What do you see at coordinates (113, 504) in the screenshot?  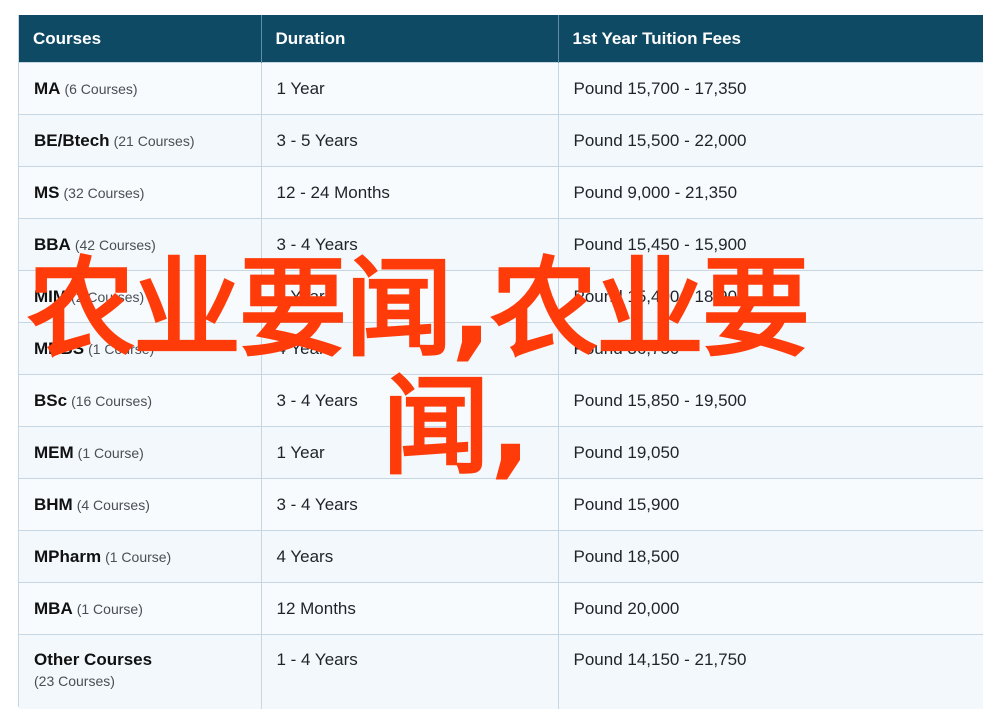 I see `course-count: (4 Courses)` at bounding box center [113, 504].